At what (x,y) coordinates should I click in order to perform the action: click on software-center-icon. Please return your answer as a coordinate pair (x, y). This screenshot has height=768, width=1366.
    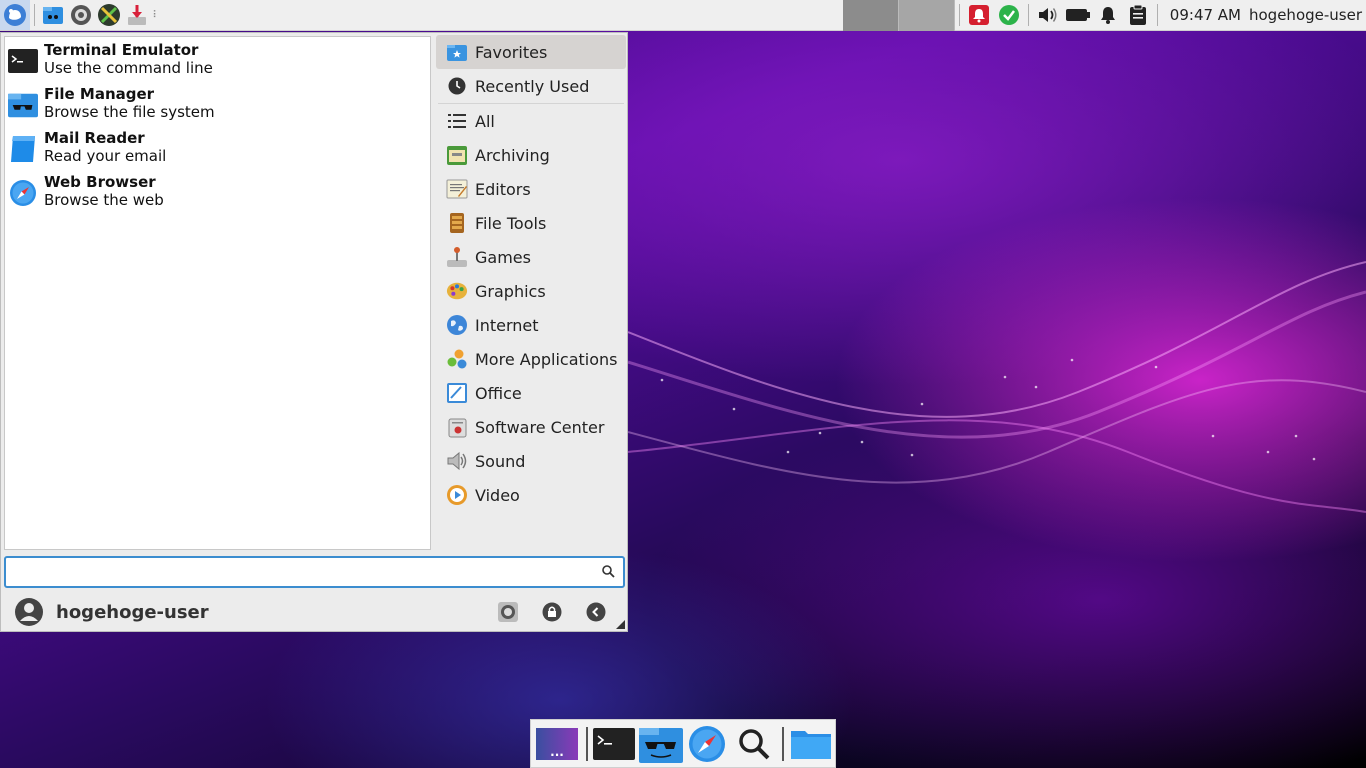
    Looking at the image, I should click on (457, 428).